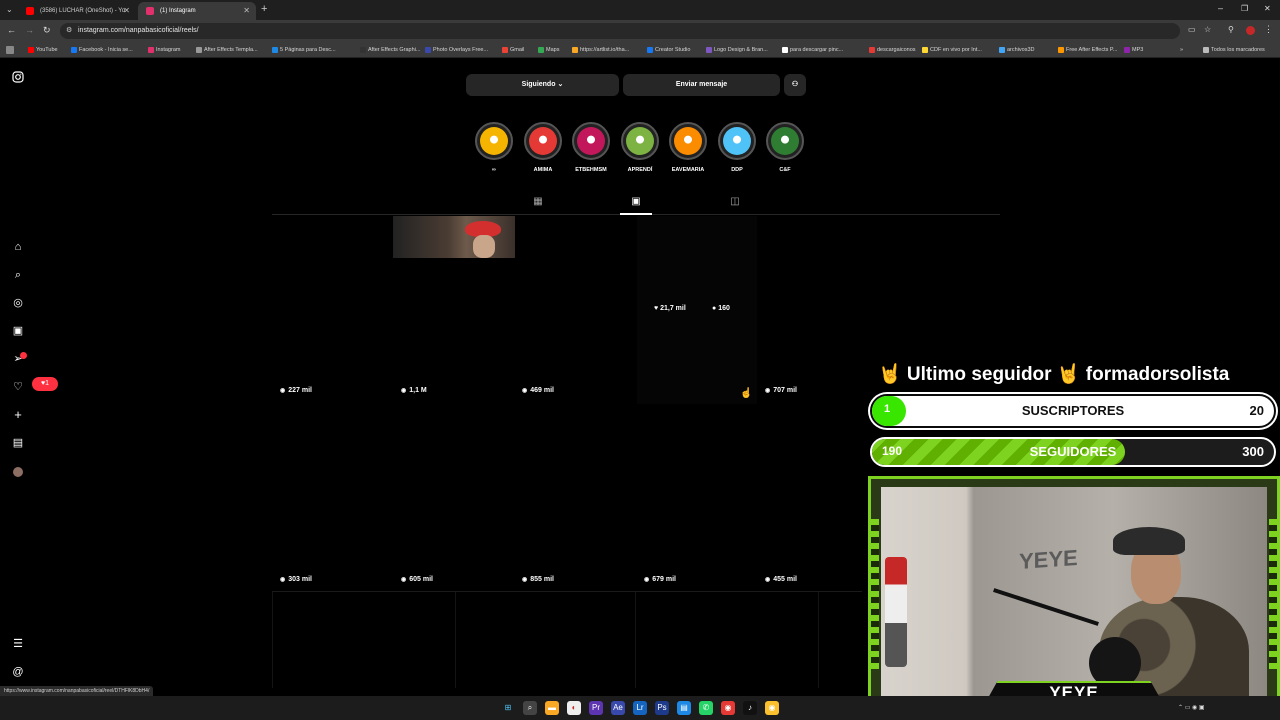 This screenshot has height=720, width=1280. What do you see at coordinates (1238, 50) in the screenshot?
I see `bookmarks-folder-label: Todos los marcadores` at bounding box center [1238, 50].